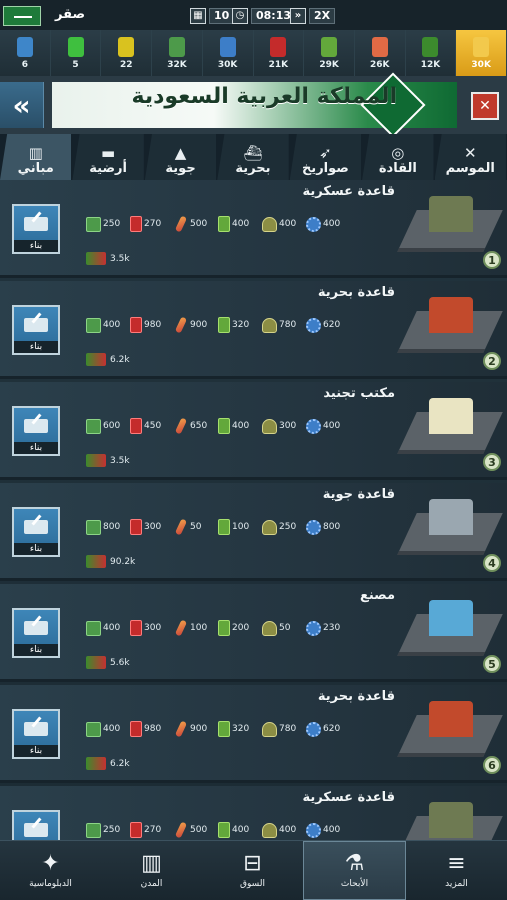 This screenshot has height=900, width=507. I want to click on money-value: 6.2k, so click(120, 763).